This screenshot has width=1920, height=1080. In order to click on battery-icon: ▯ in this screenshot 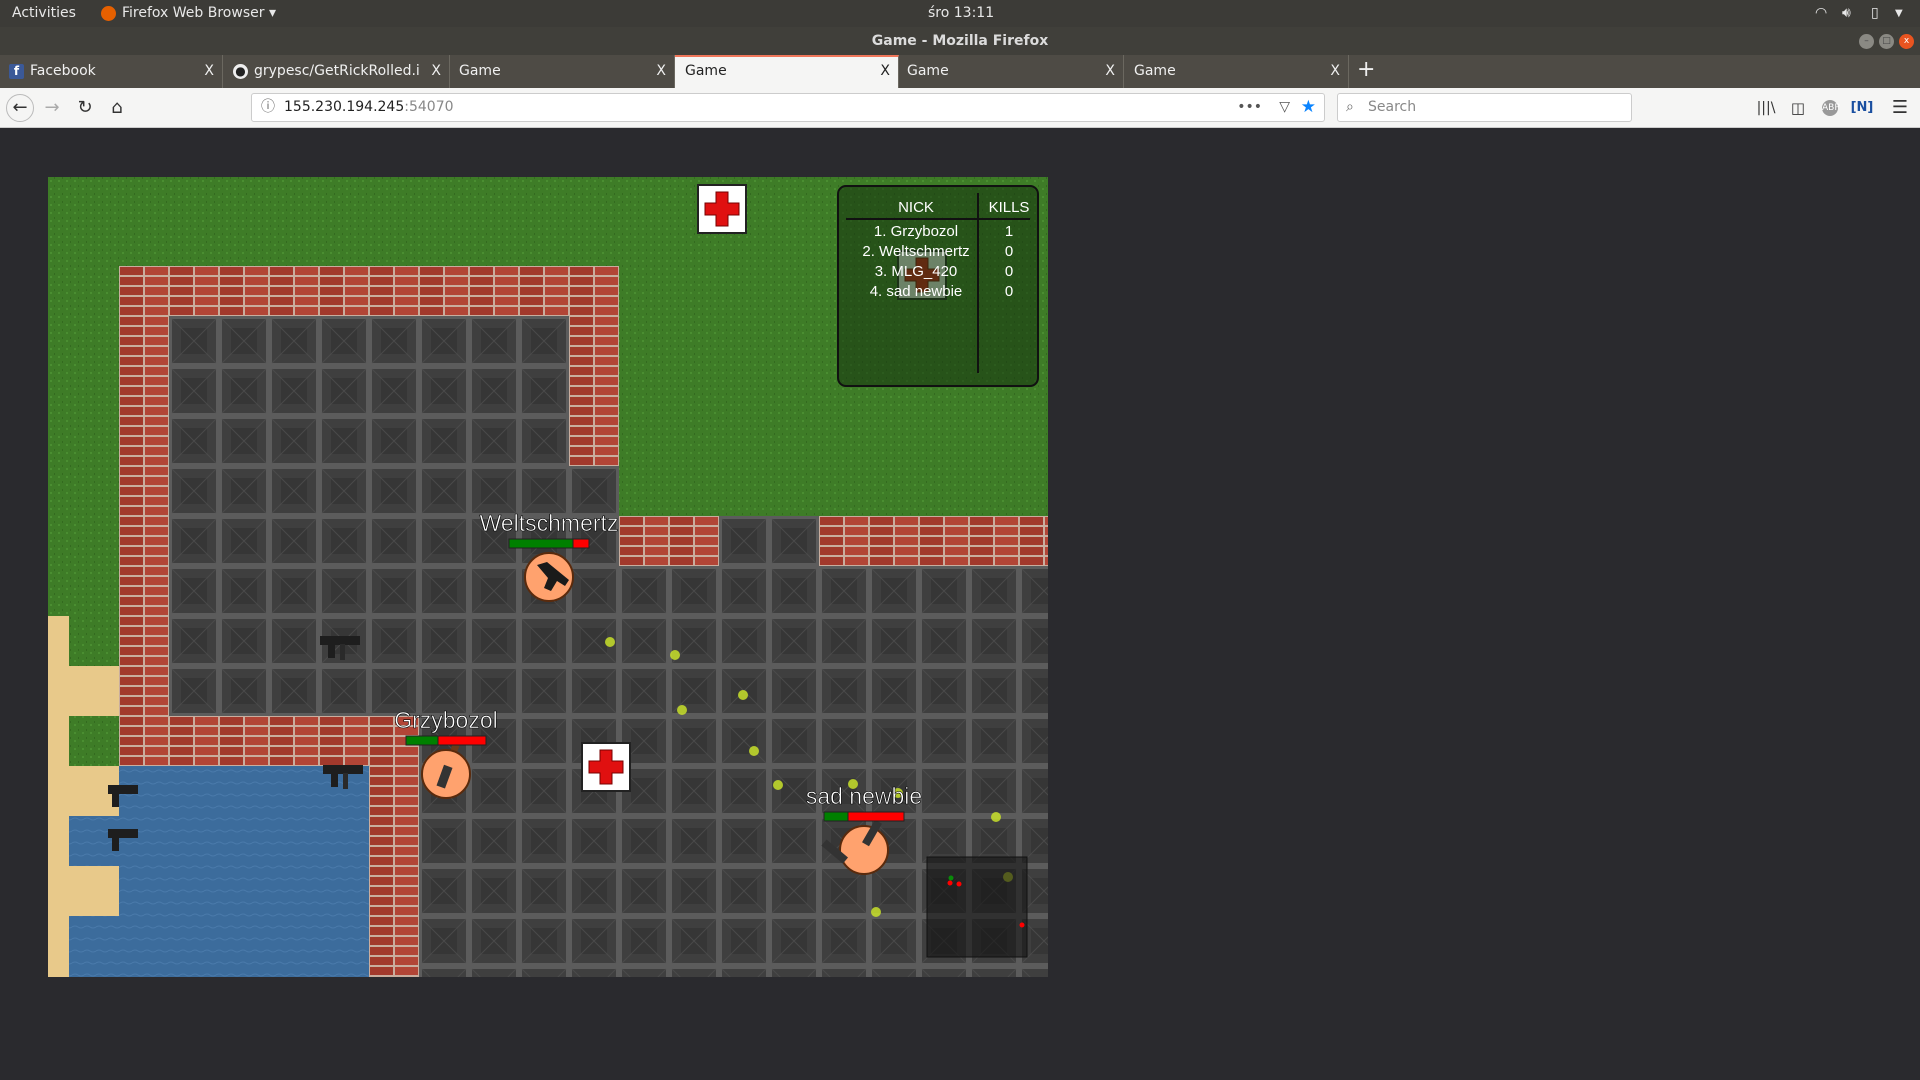, I will do `click(1875, 13)`.